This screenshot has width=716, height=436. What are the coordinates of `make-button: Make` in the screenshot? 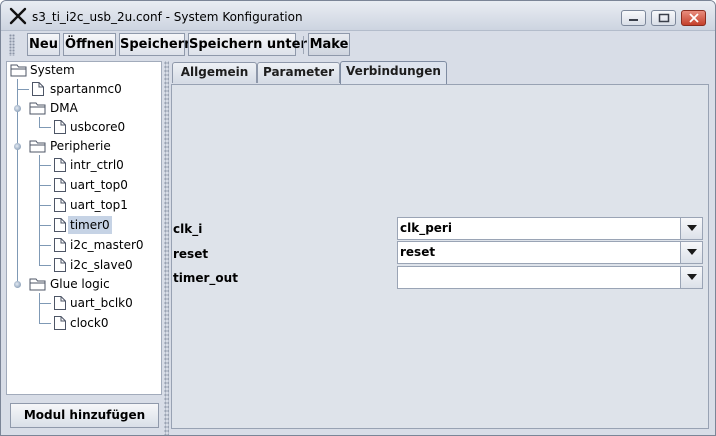 It's located at (329, 44).